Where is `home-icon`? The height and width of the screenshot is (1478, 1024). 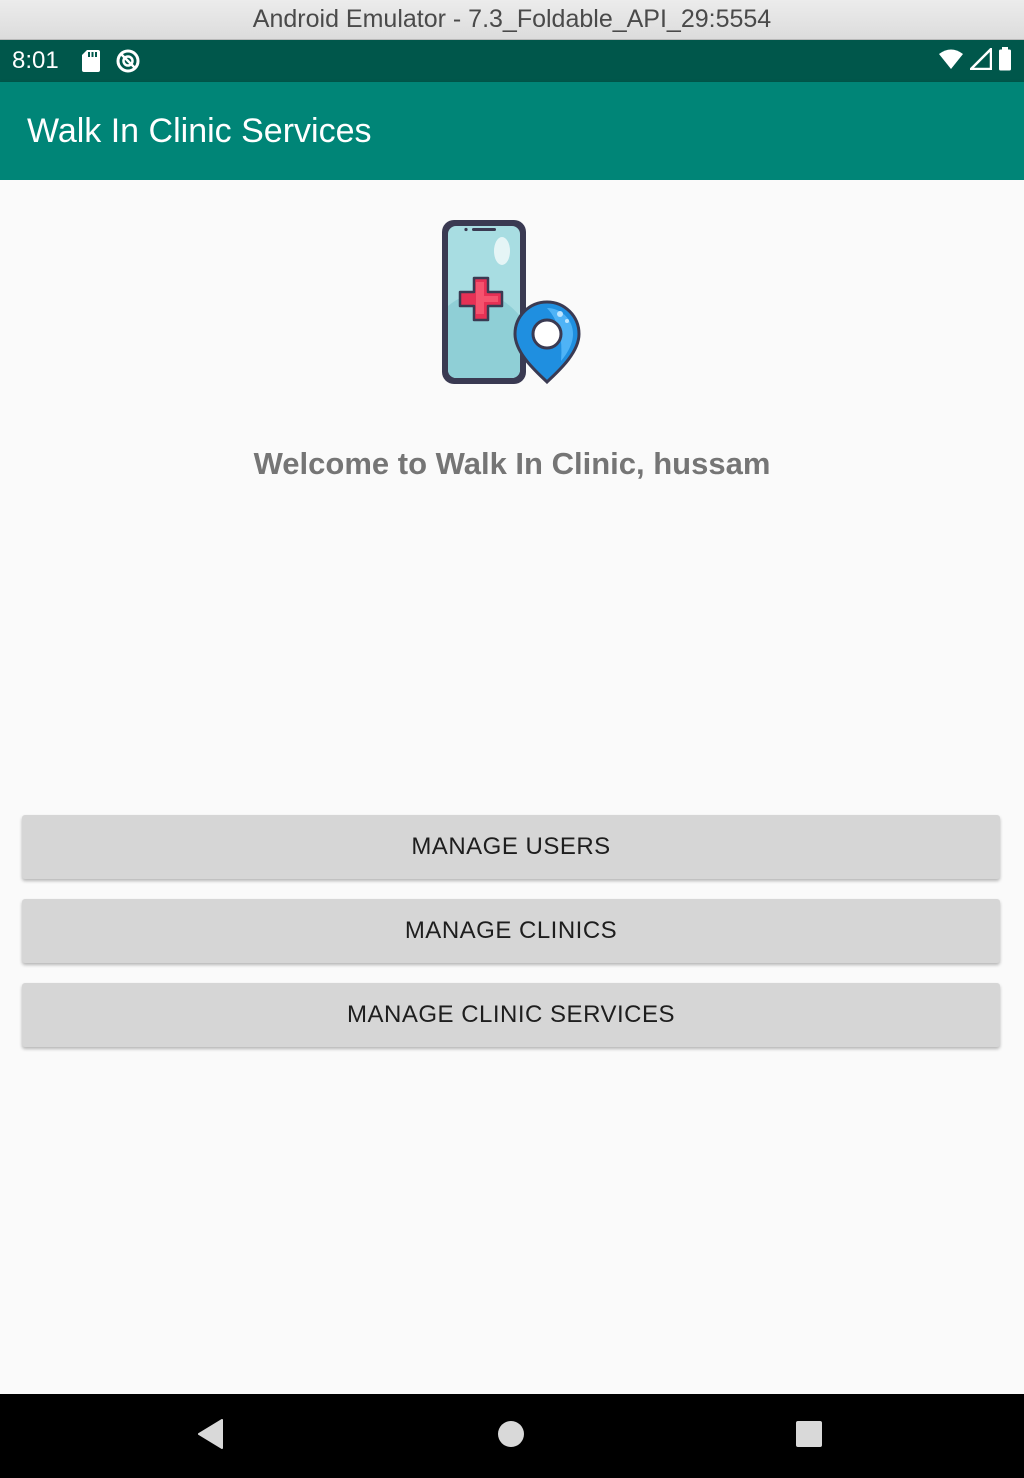
home-icon is located at coordinates (511, 1436).